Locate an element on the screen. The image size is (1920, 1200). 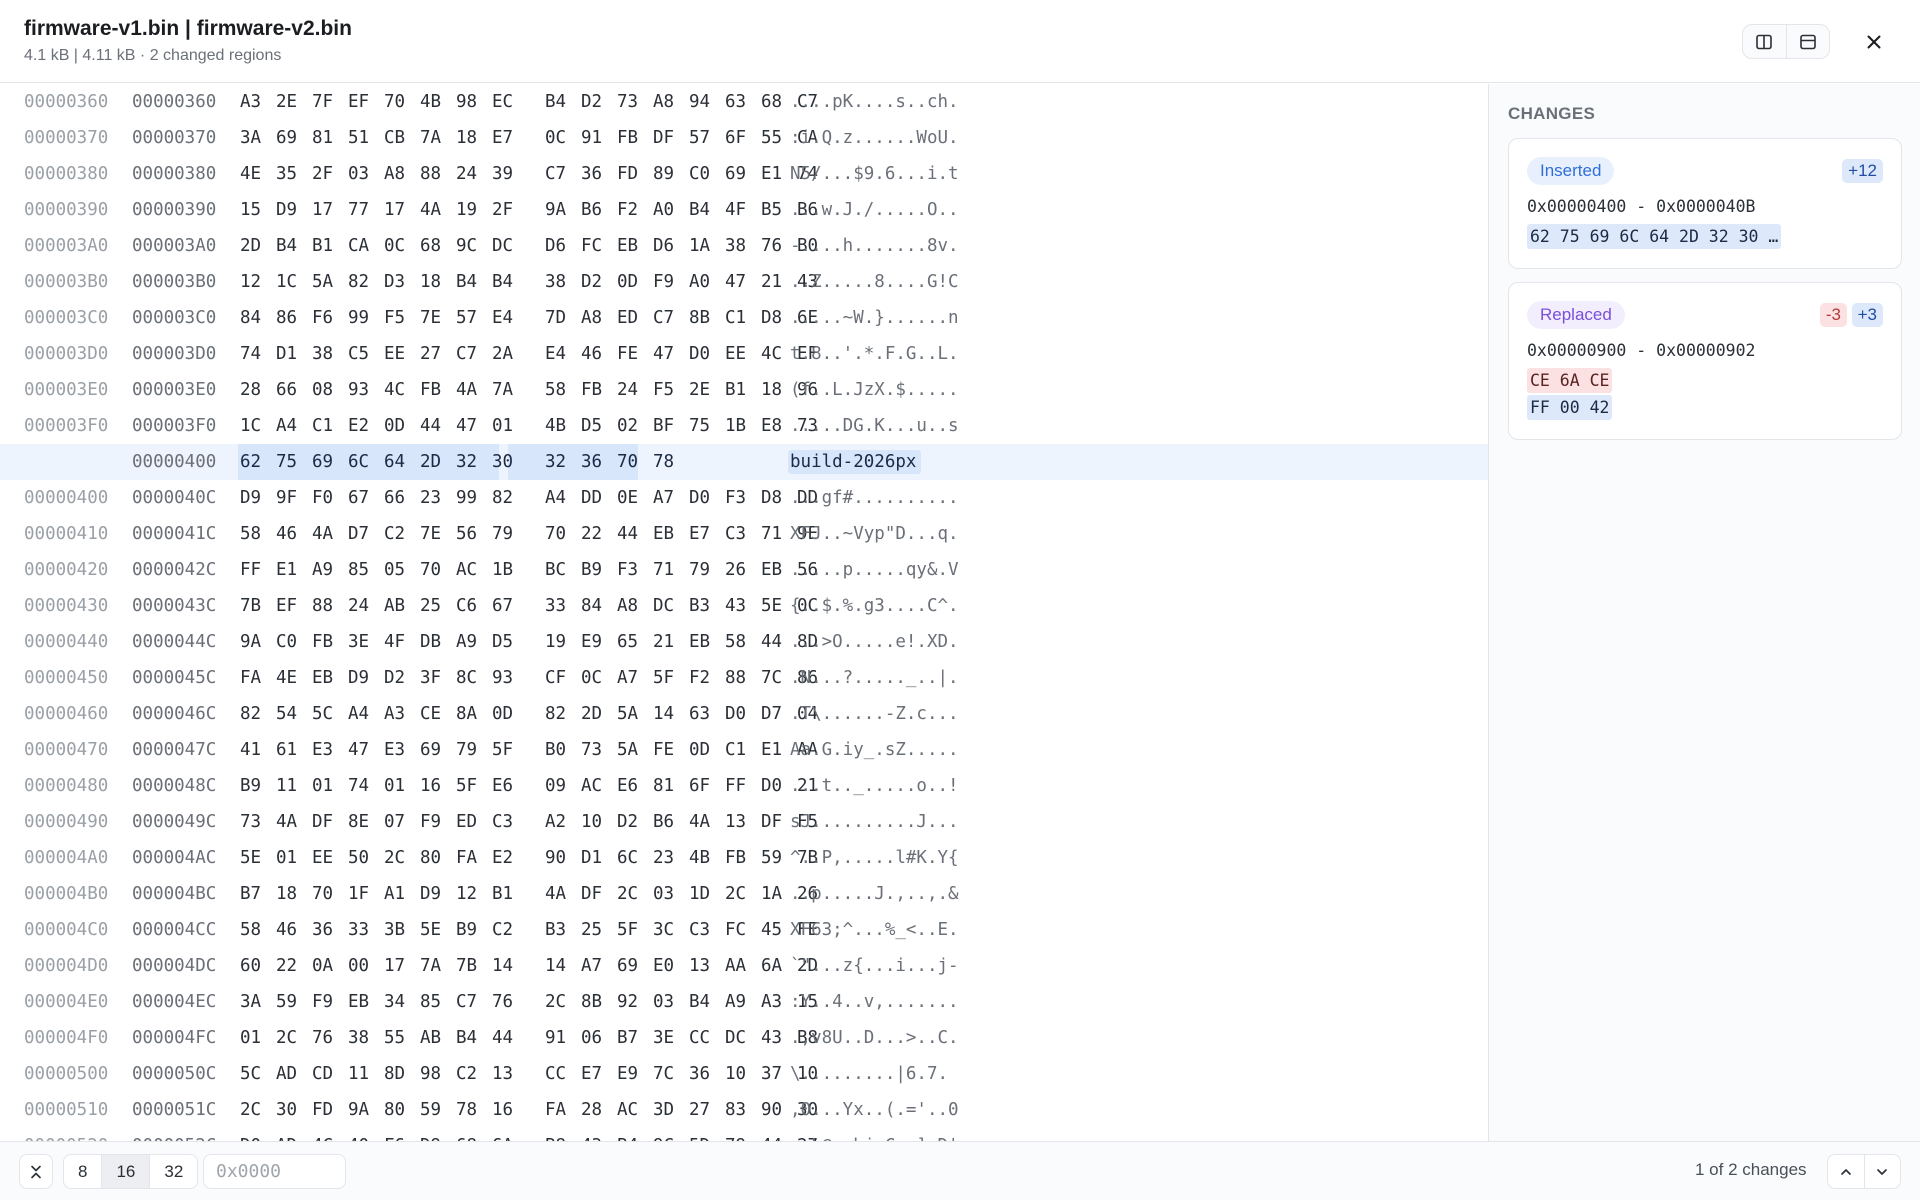
hex-byte: C7 is located at coordinates (557, 174).